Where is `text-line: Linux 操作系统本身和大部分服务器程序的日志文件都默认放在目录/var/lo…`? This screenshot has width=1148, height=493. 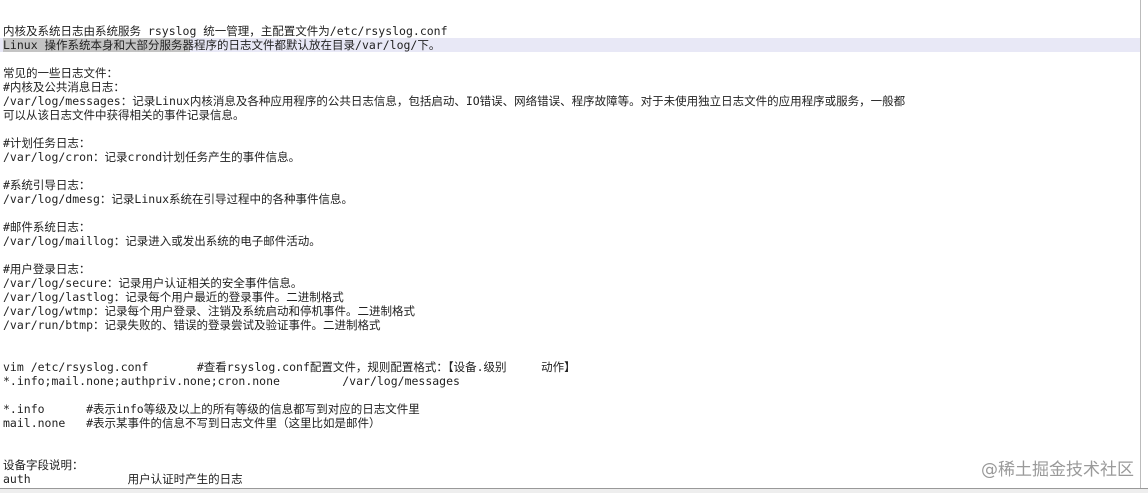
text-line: Linux 操作系统本身和大部分服务器程序的日志文件都默认放在目录/var/lo… is located at coordinates (222, 45).